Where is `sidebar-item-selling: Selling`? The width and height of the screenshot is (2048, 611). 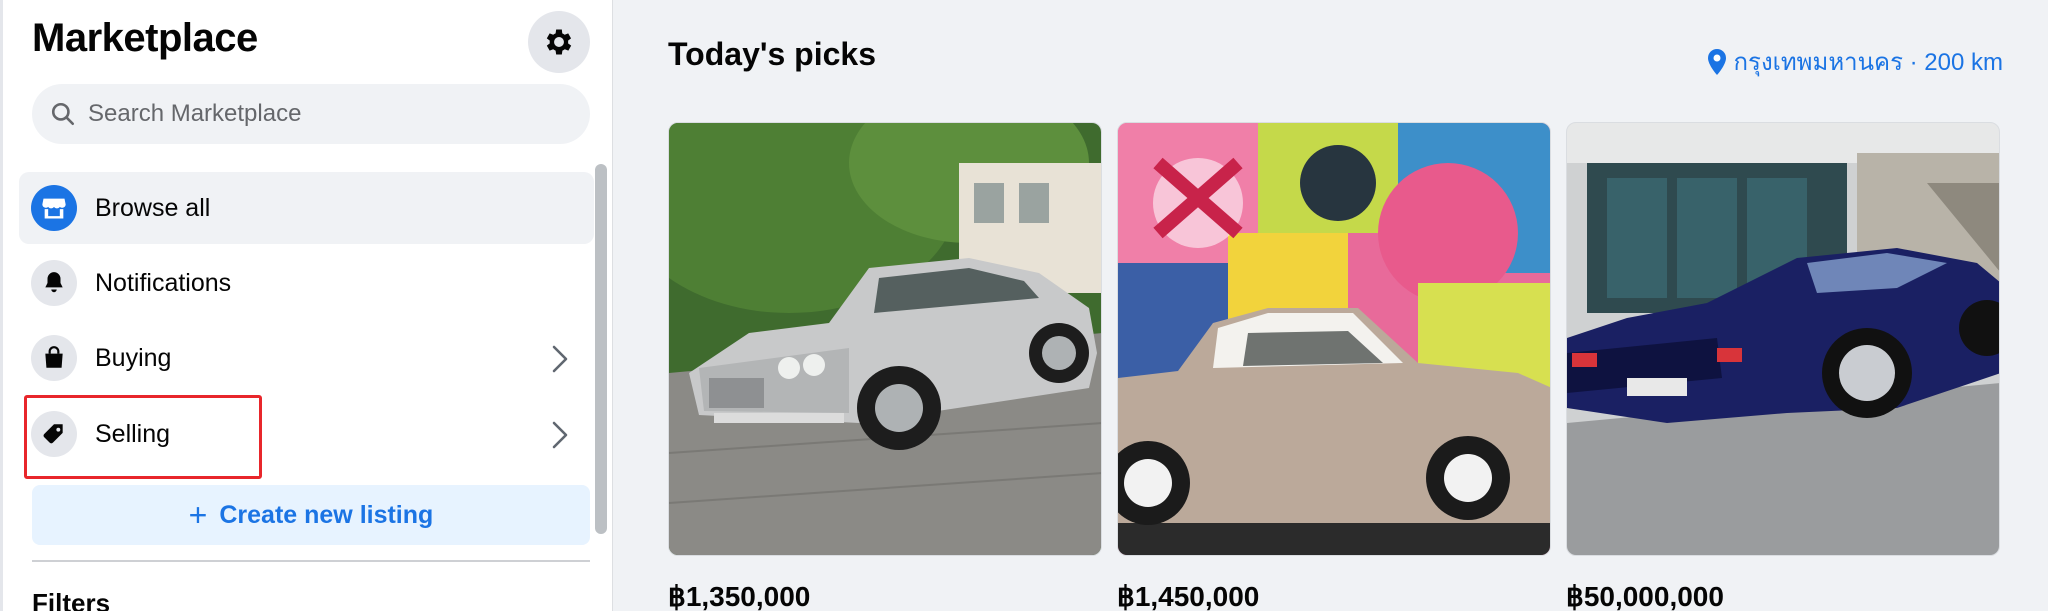
sidebar-item-selling: Selling is located at coordinates (306, 434).